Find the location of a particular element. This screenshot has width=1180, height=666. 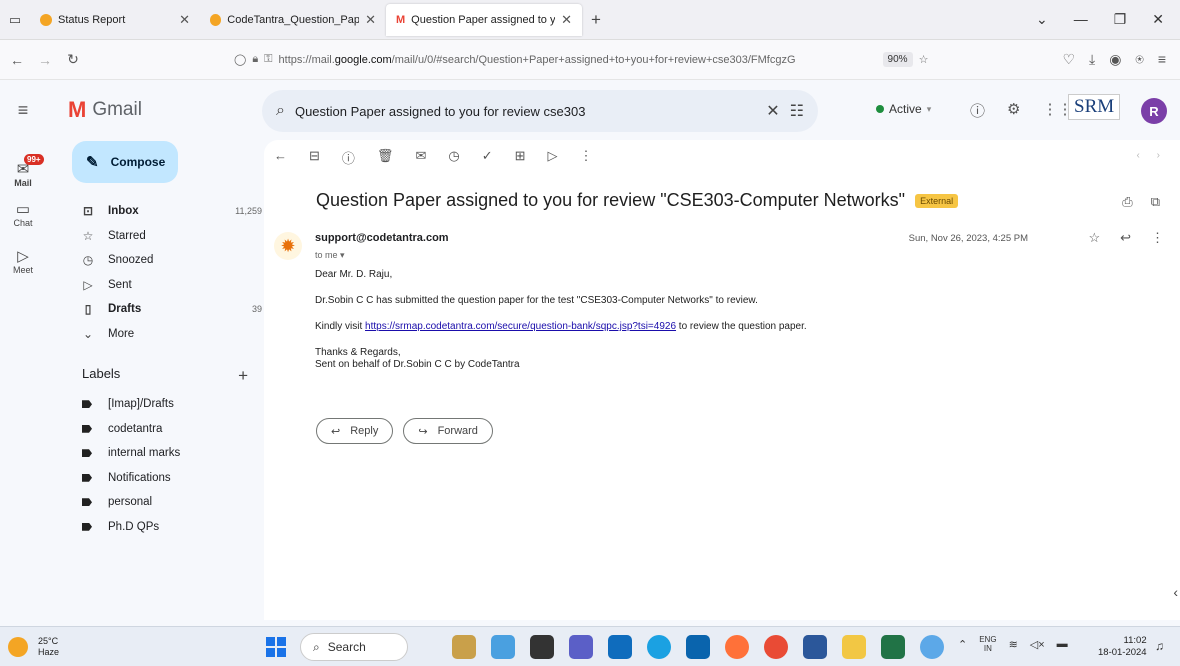

archive-icon: ⊟ is located at coordinates (314, 157).